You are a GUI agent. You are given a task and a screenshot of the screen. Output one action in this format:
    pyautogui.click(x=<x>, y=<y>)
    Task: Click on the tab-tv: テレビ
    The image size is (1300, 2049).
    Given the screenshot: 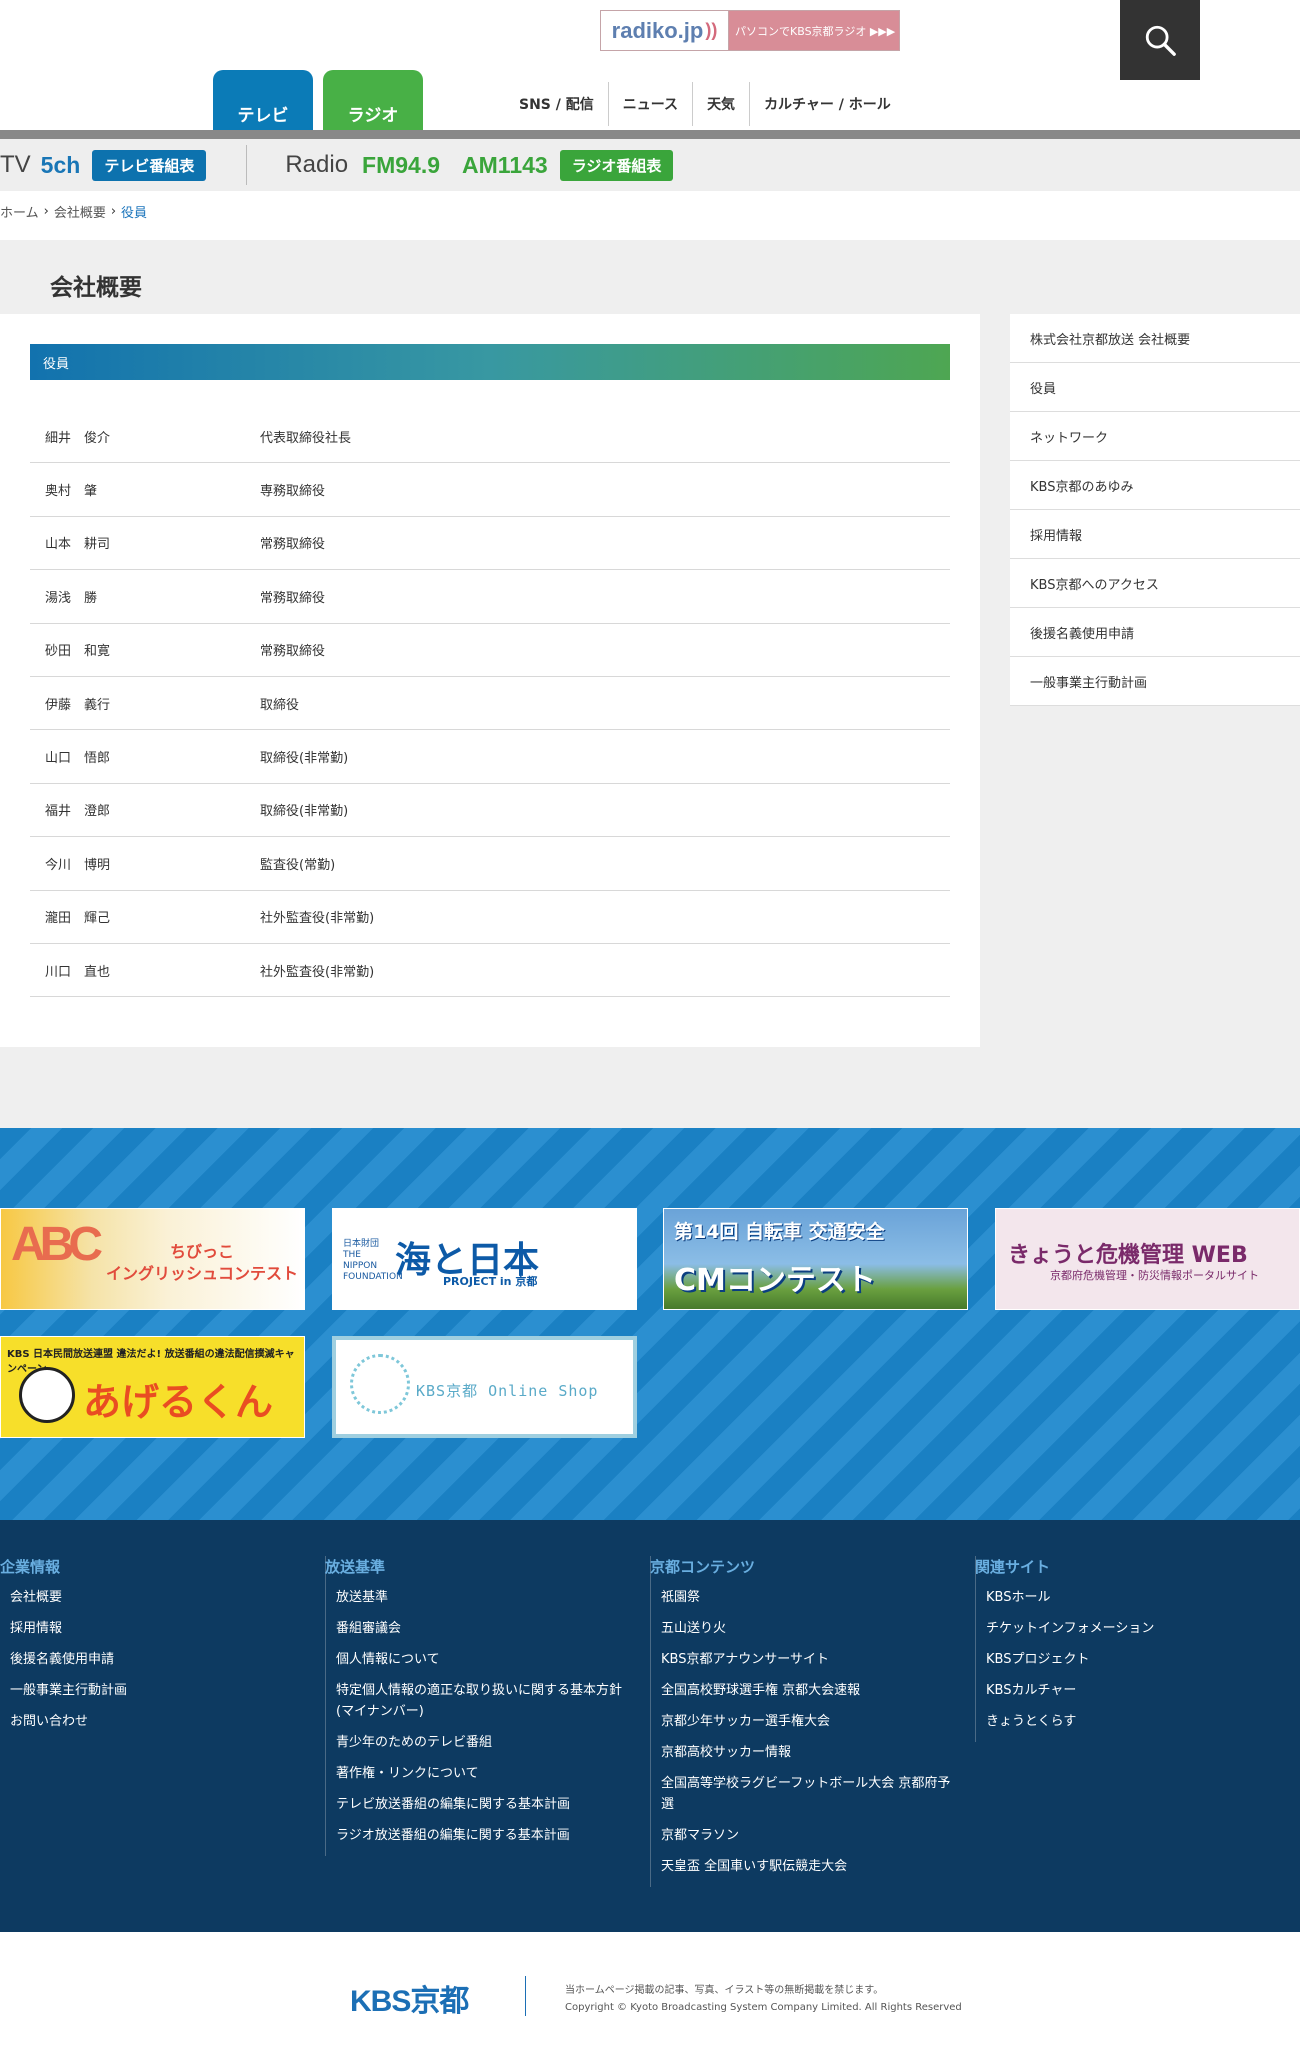 What is the action you would take?
    pyautogui.click(x=263, y=101)
    